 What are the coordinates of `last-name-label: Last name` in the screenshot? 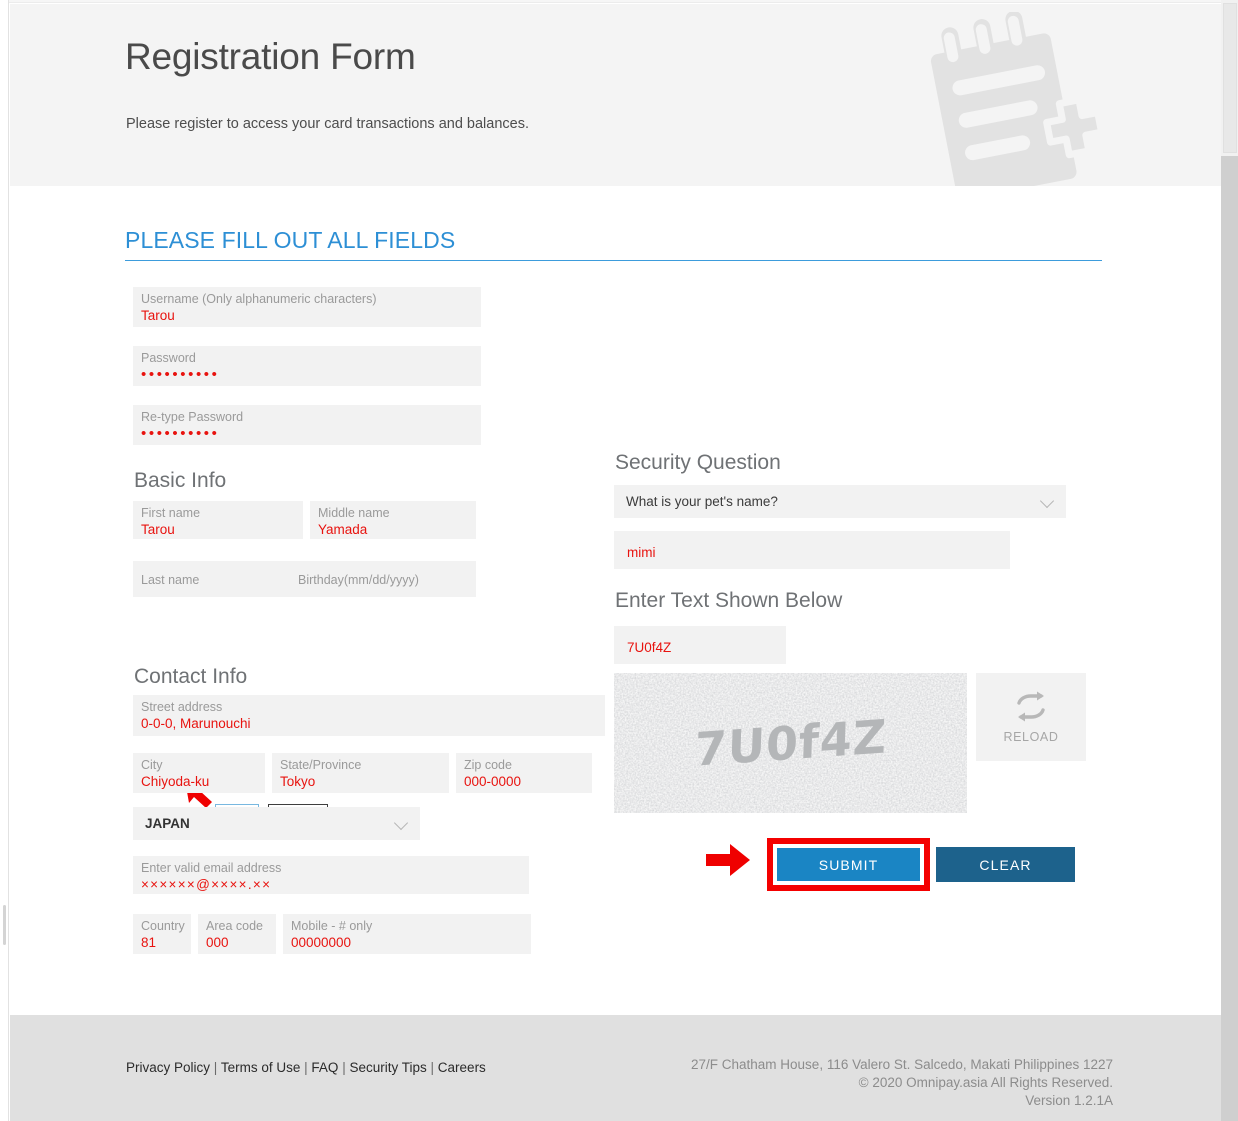 It's located at (170, 580).